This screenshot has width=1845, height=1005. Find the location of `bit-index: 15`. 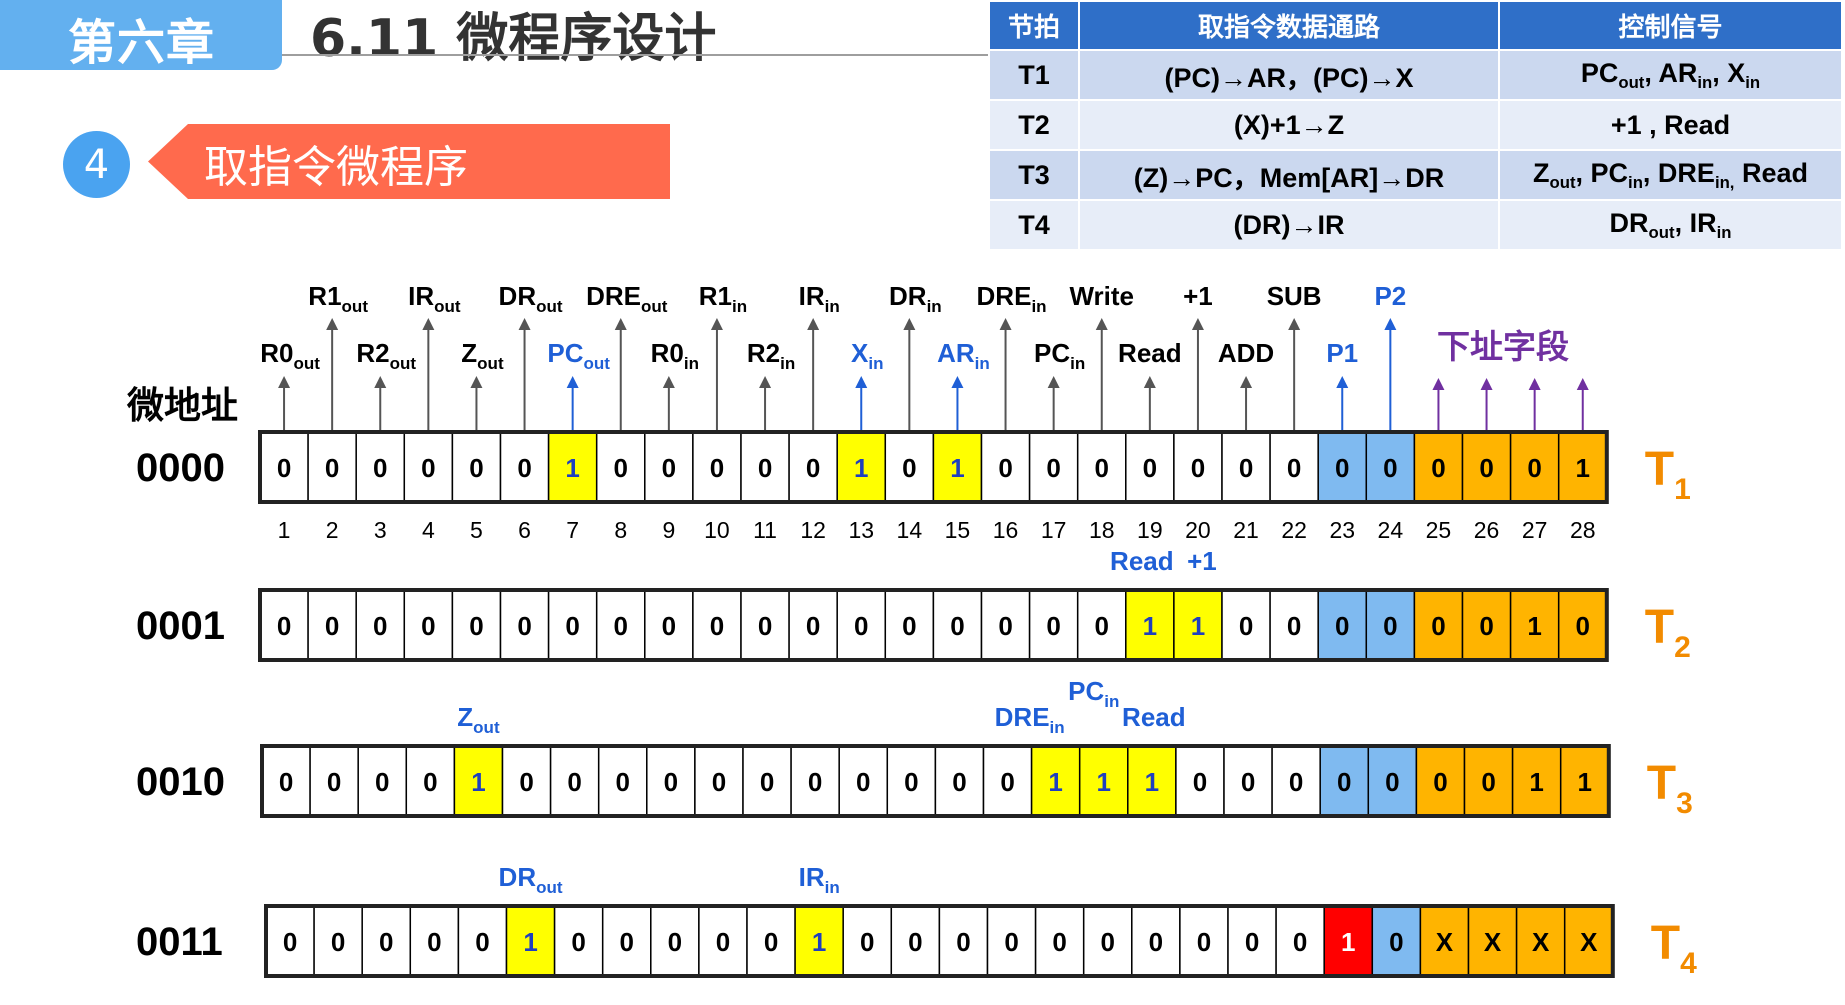

bit-index: 15 is located at coordinates (958, 530).